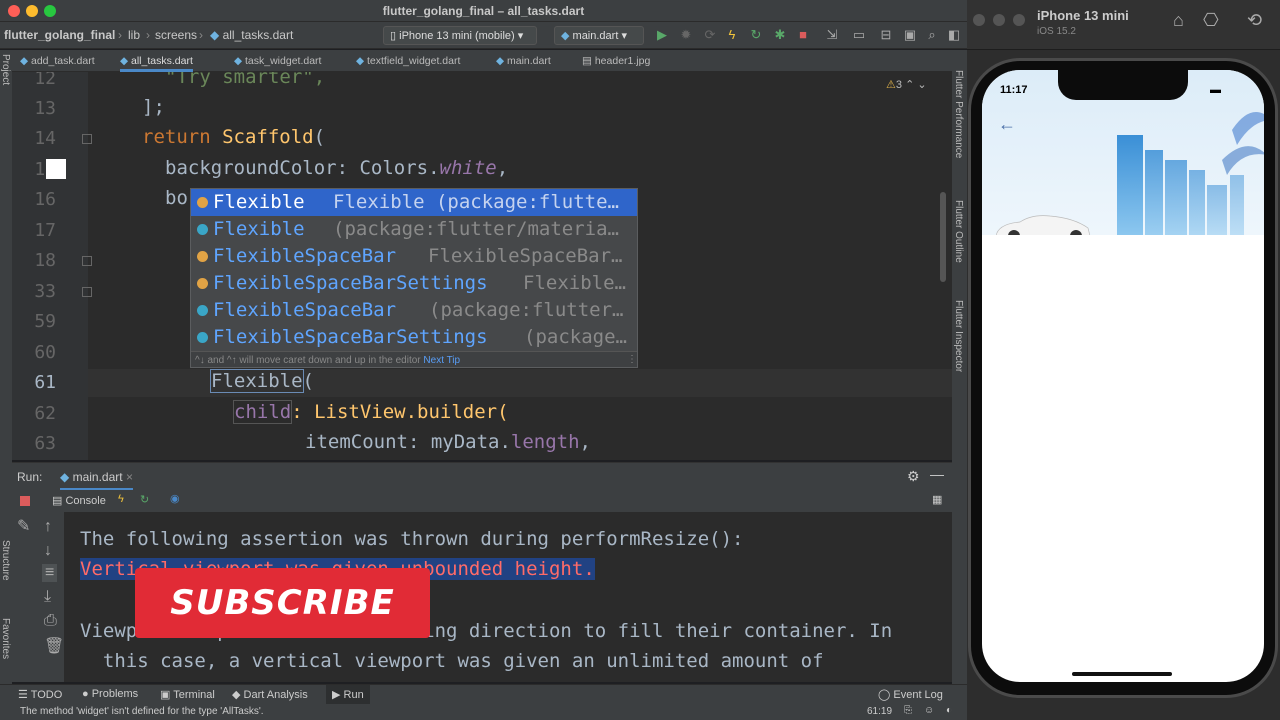 The width and height of the screenshot is (1280, 720). What do you see at coordinates (45, 260) in the screenshot?
I see `line-number: 18` at bounding box center [45, 260].